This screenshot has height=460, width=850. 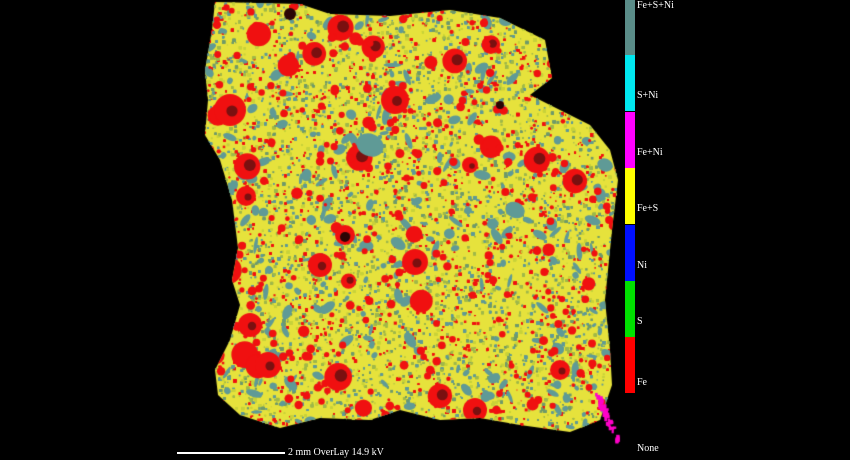 What do you see at coordinates (630, 253) in the screenshot?
I see `legend-swatch-ni` at bounding box center [630, 253].